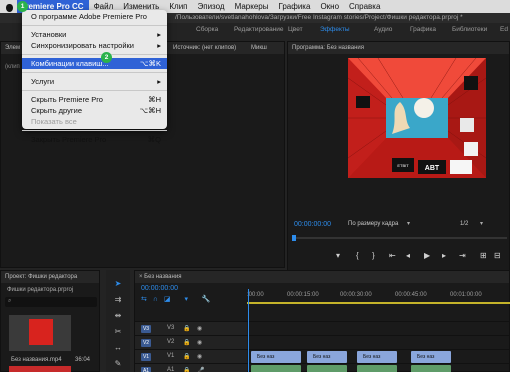 This screenshot has height=372, width=510. Describe the element at coordinates (335, 29) in the screenshot. I see `workspace-tab-effects: Эффекты` at that location.